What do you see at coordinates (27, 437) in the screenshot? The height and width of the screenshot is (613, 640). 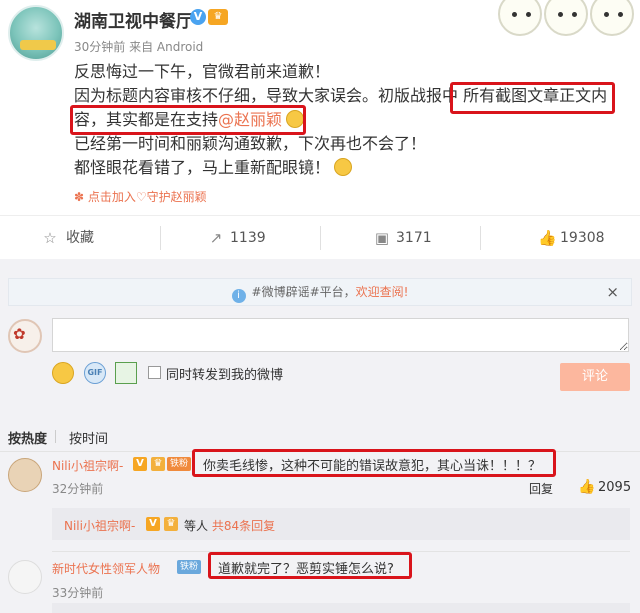 I see `sort-by-hot: 按热度` at bounding box center [27, 437].